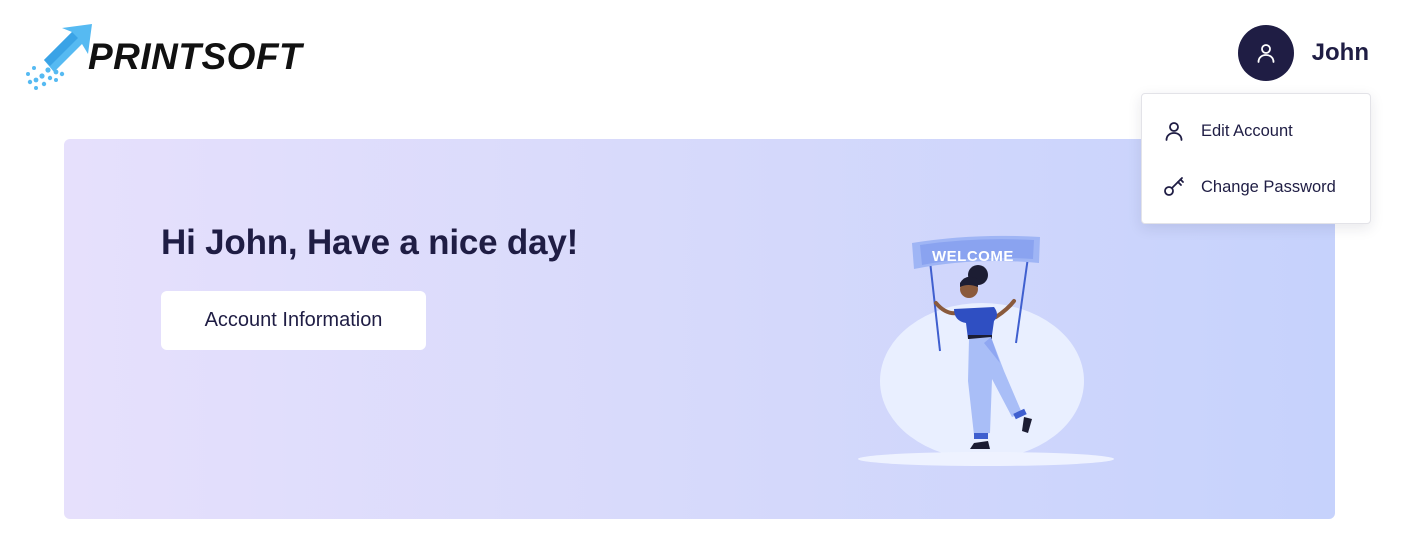  Describe the element at coordinates (973, 256) in the screenshot. I see `welcome-sign-text: WELCOME` at that location.